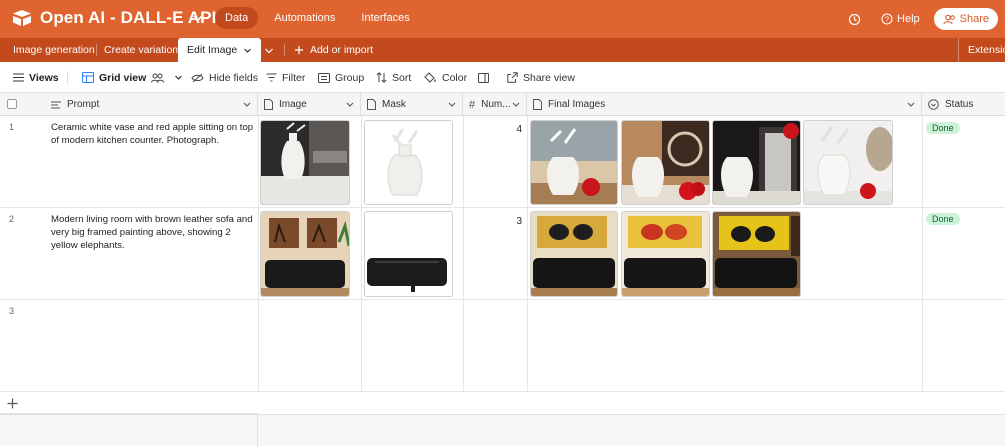 Image resolution: width=1005 pixels, height=447 pixels. I want to click on hamburger-icon, so click(18, 77).